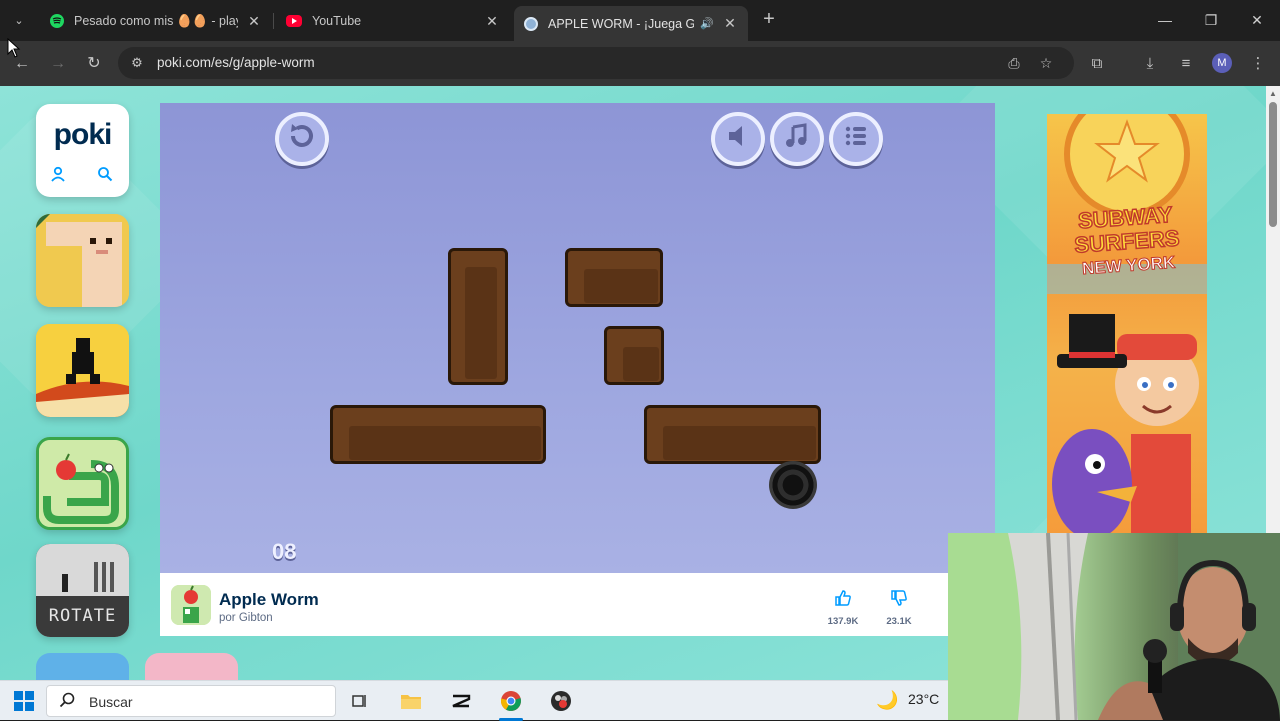 The width and height of the screenshot is (1280, 721). I want to click on tab-search-button: ⌄, so click(19, 20).